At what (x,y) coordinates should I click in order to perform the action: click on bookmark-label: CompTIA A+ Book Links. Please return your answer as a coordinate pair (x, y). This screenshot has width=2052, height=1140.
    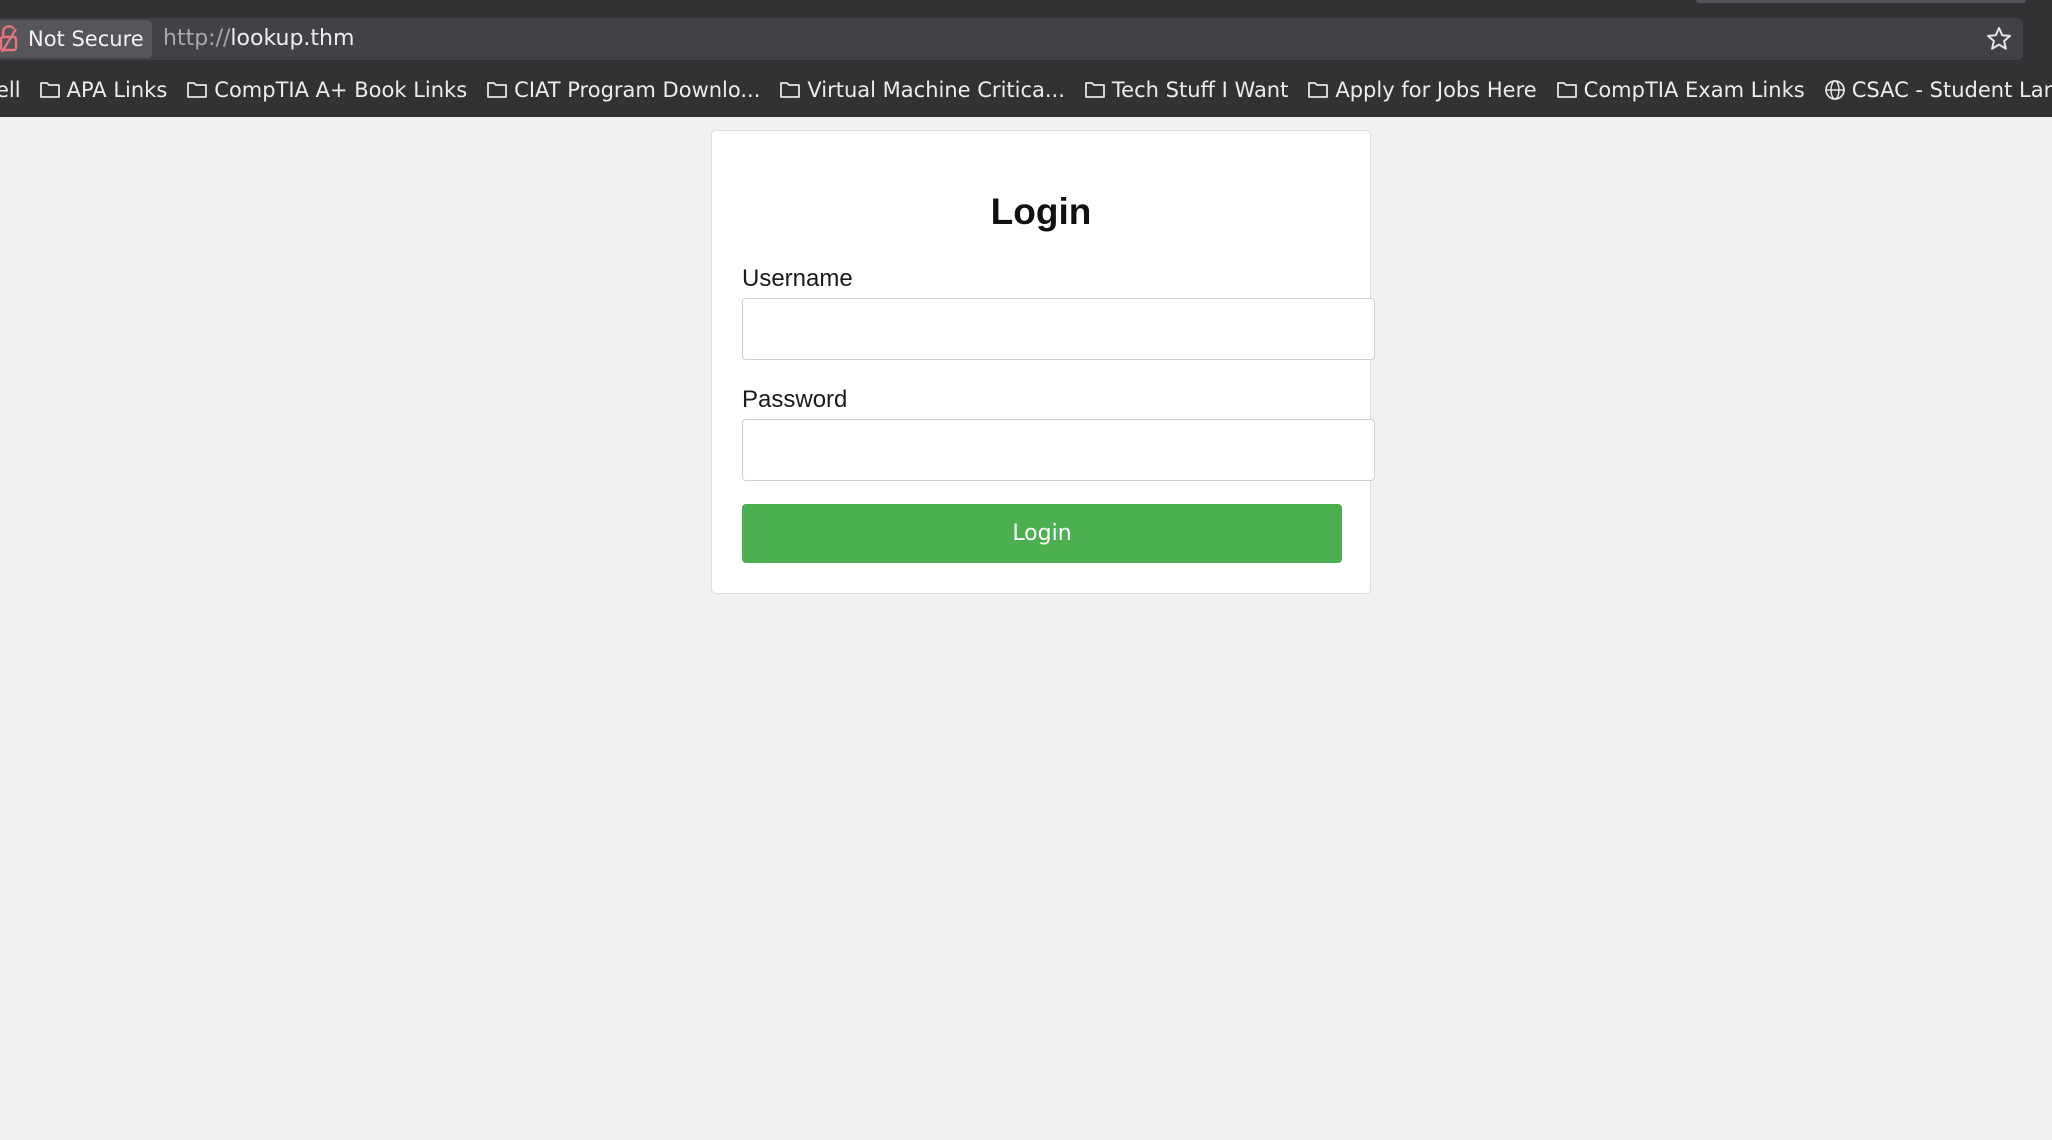
    Looking at the image, I should click on (341, 89).